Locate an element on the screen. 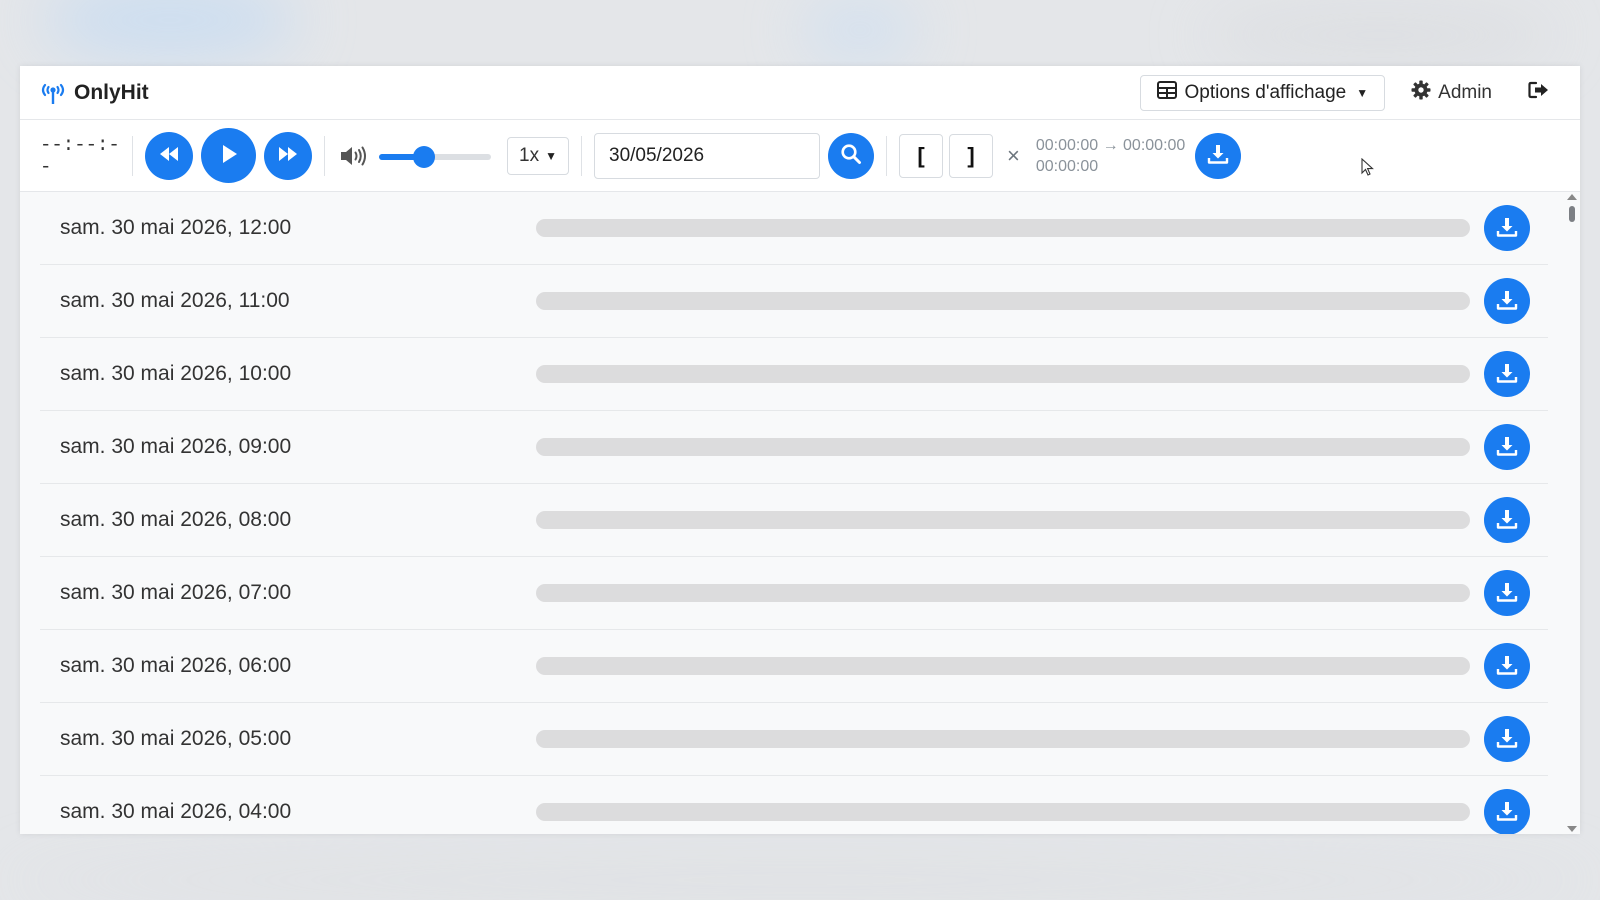 This screenshot has height=900, width=1600. scrollbar is located at coordinates (1572, 513).